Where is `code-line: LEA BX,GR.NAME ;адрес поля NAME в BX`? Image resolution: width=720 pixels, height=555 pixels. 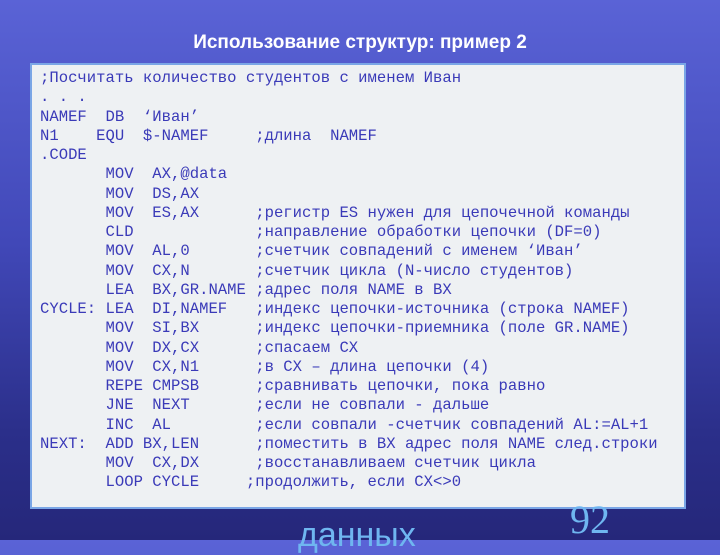
code-line: LEA BX,GR.NAME ;адрес поля NAME в BX is located at coordinates (246, 289).